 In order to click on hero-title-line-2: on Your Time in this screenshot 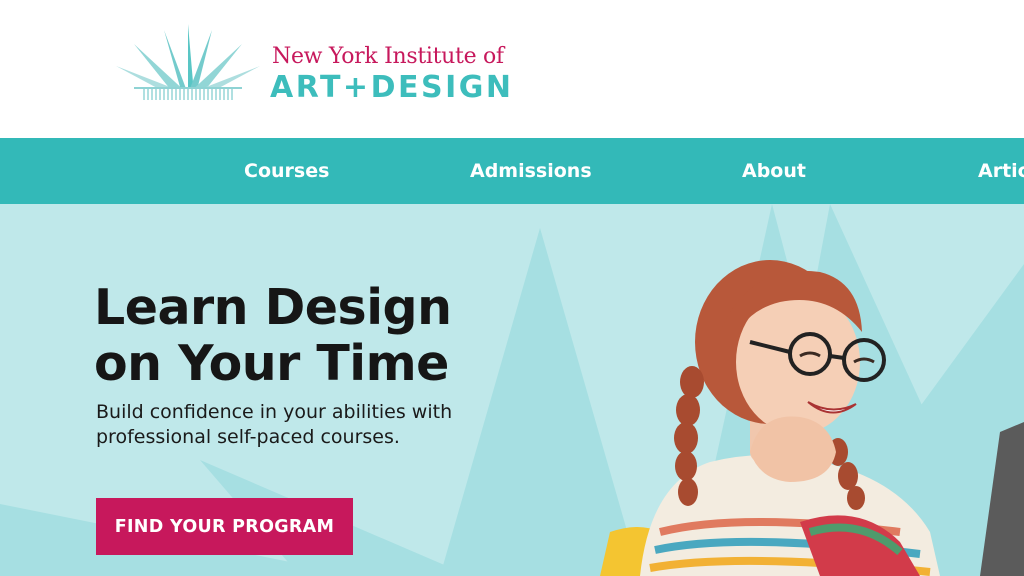, I will do `click(271, 363)`.